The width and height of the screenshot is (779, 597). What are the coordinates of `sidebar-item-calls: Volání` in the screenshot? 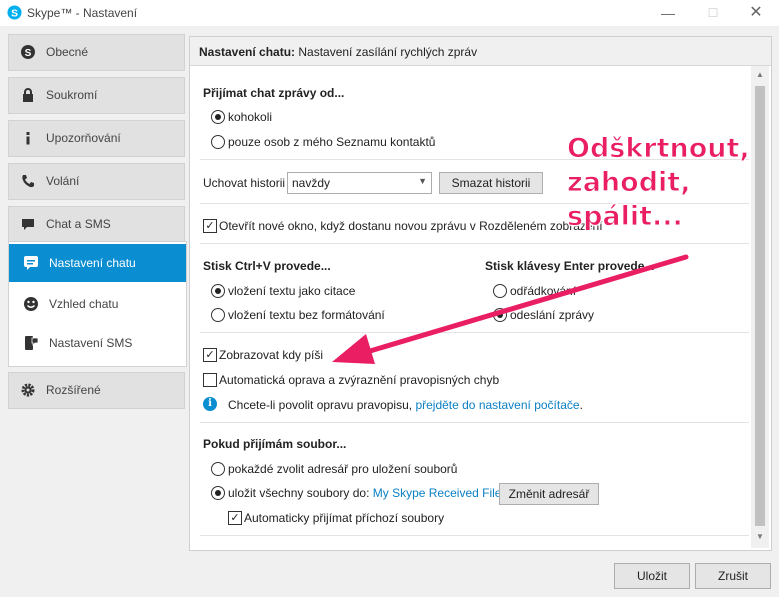 It's located at (96, 181).